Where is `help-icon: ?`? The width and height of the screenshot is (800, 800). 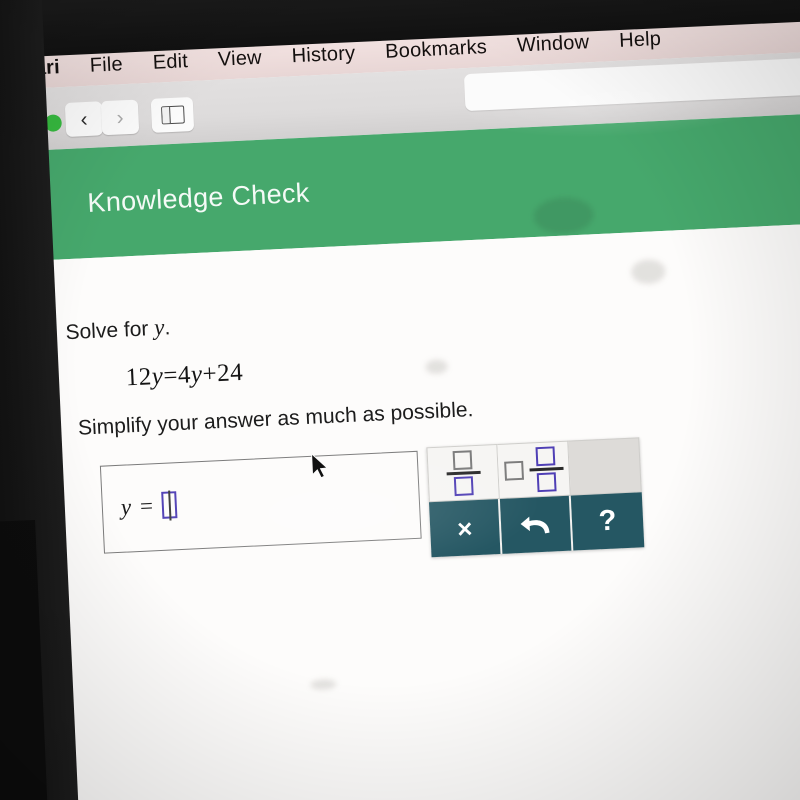
help-icon: ? is located at coordinates (607, 521).